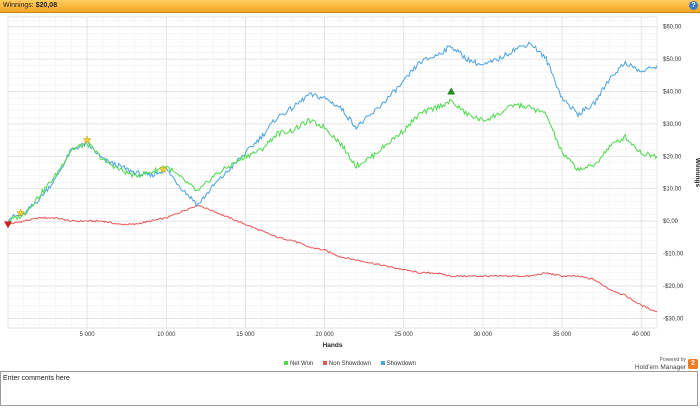  I want to click on y-tick-label: $0,00, so click(671, 222).